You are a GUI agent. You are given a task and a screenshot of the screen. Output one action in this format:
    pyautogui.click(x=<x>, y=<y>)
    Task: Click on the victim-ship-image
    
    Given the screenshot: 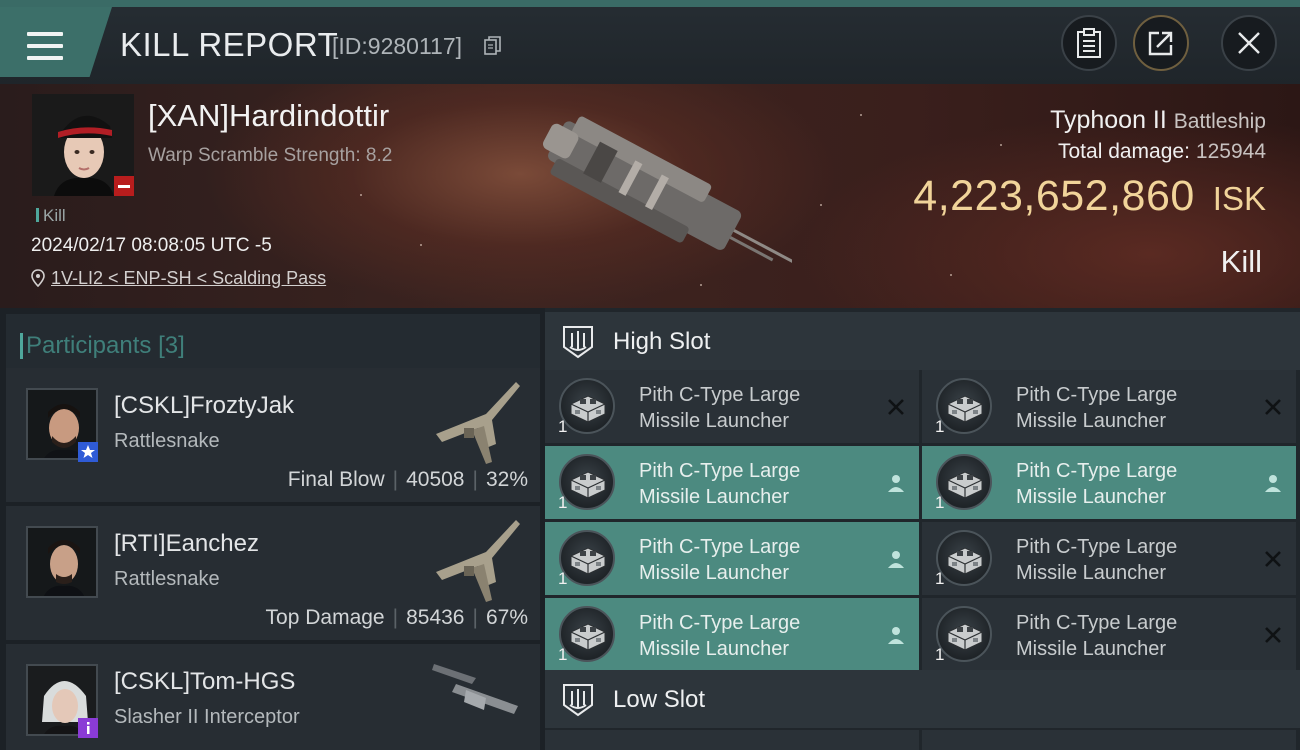 What is the action you would take?
    pyautogui.click(x=667, y=190)
    